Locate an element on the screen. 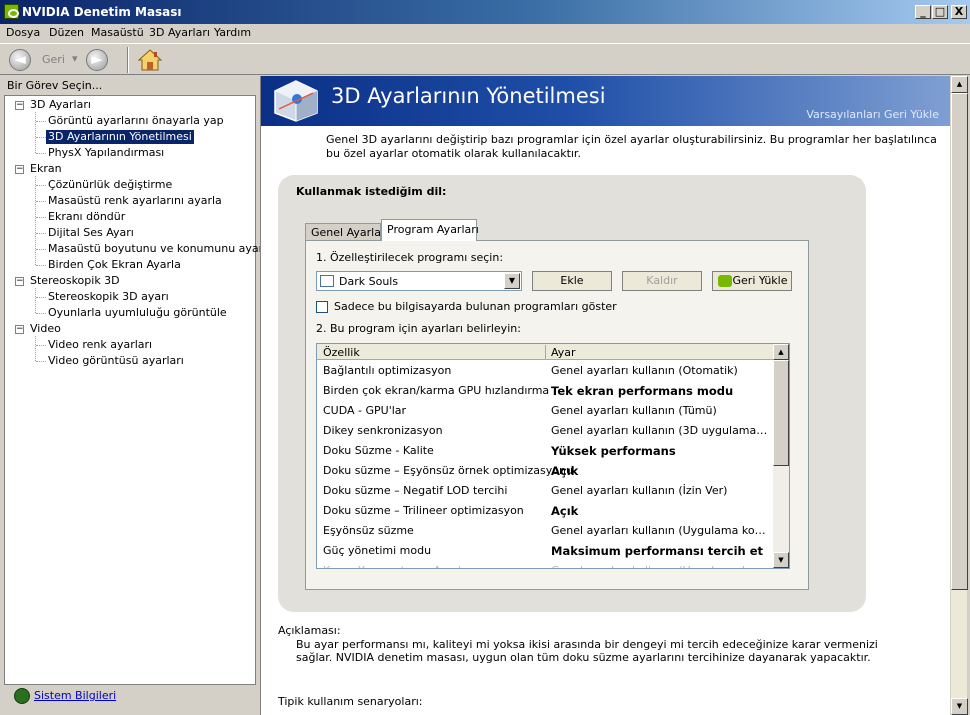 This screenshot has height=715, width=970. tree-item-physx: PhysX Yapılandırması is located at coordinates (106, 153).